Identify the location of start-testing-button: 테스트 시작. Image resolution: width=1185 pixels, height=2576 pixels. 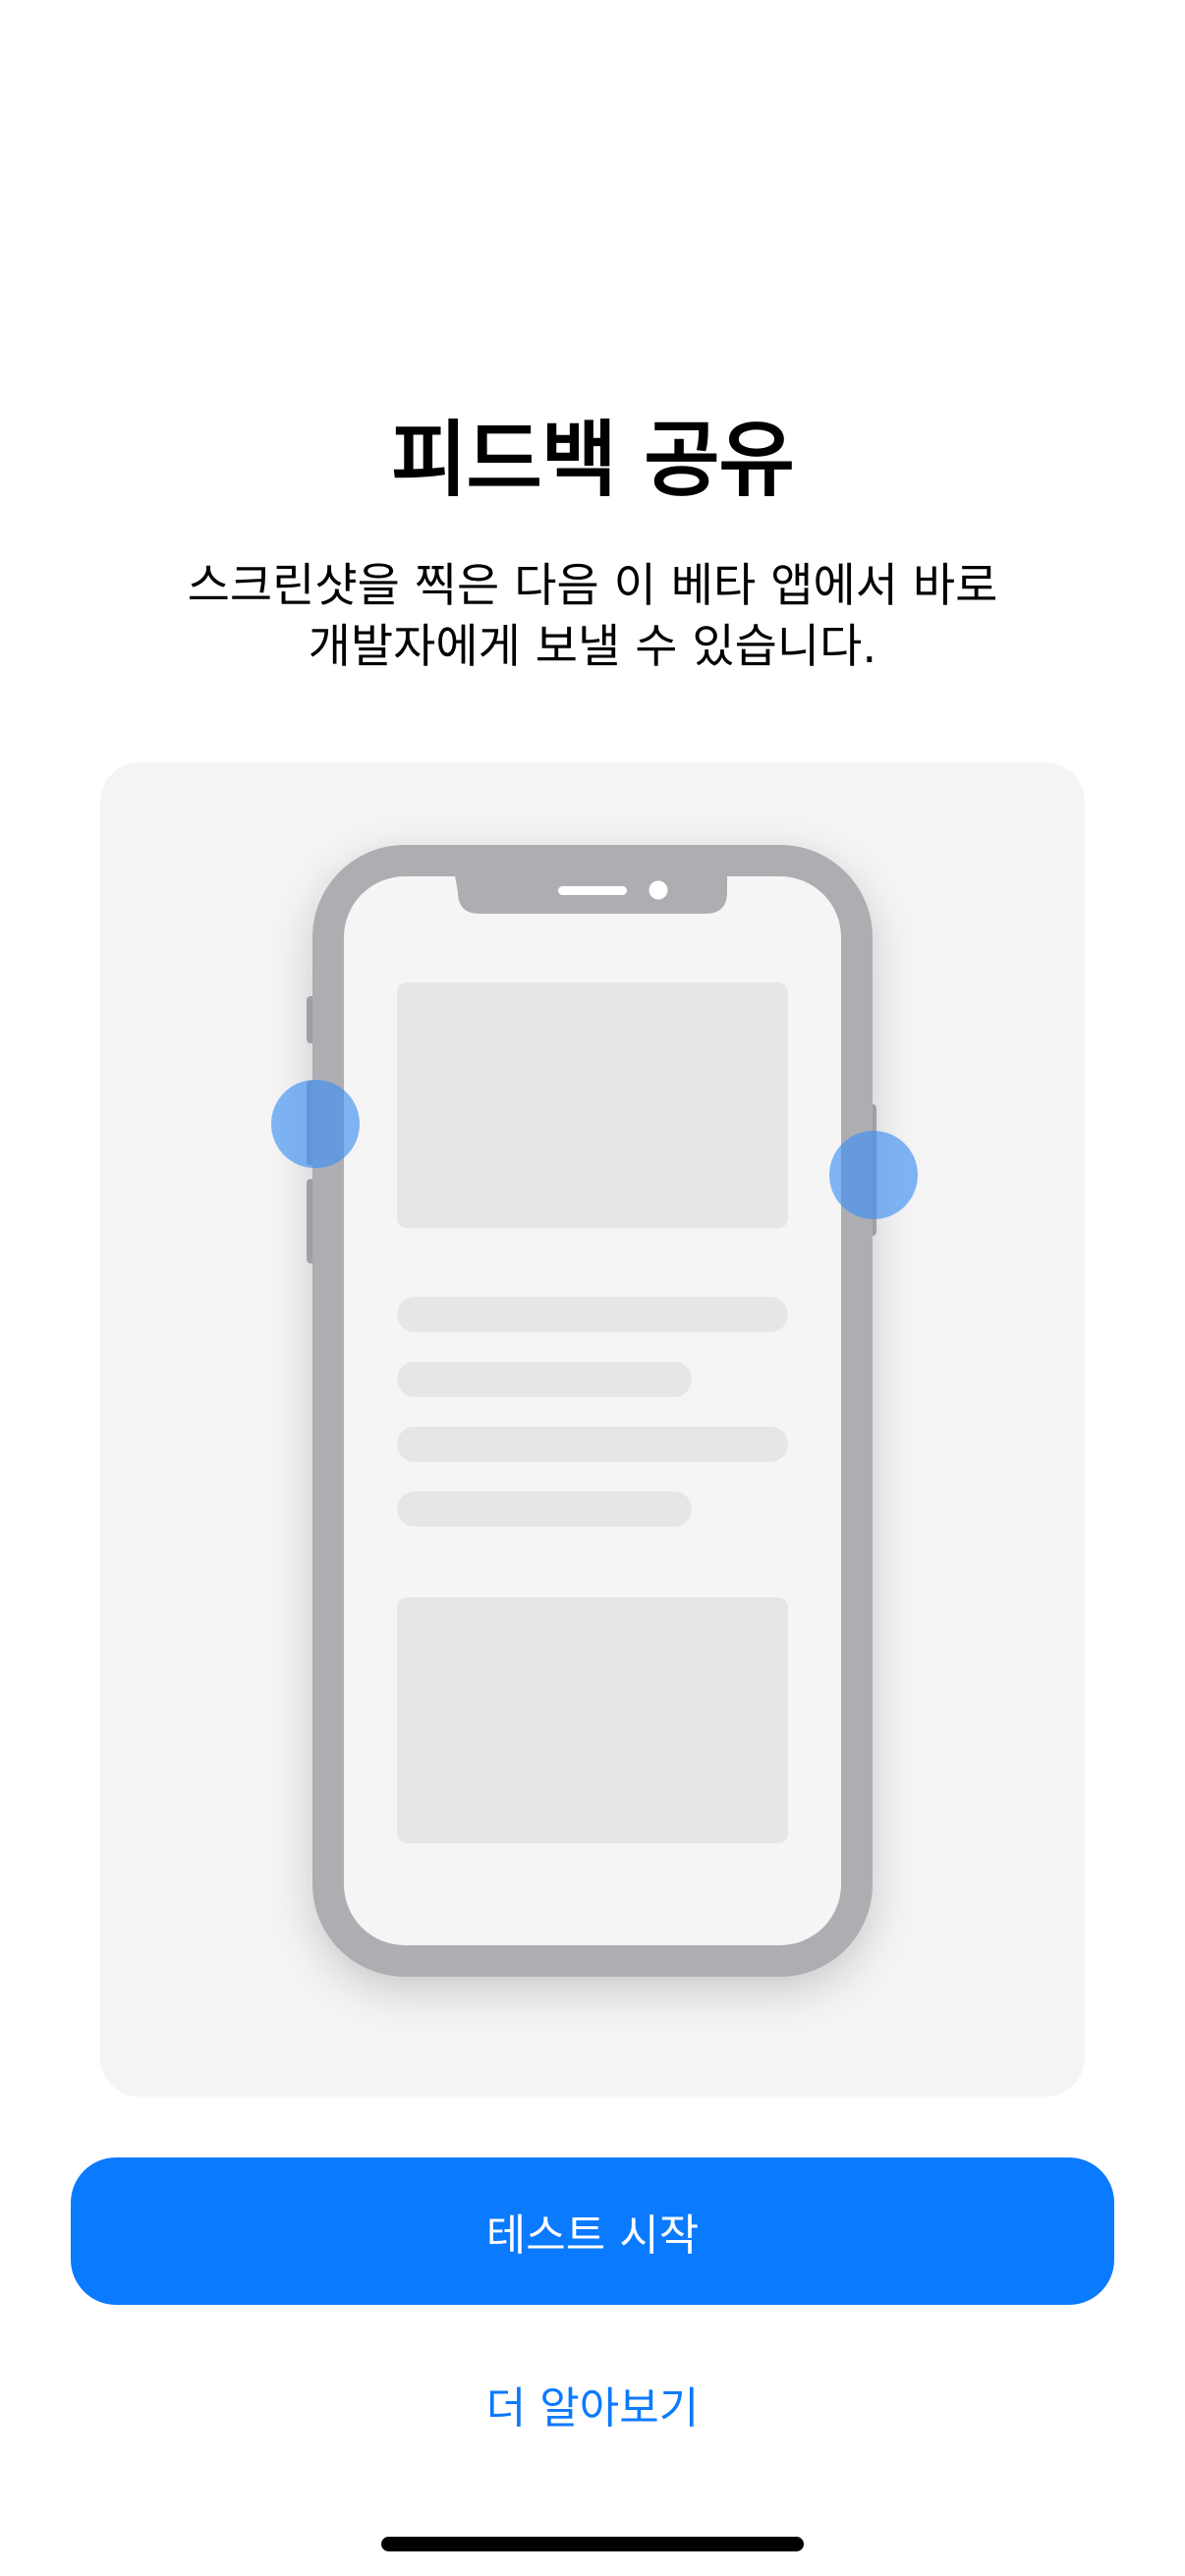
(592, 2231).